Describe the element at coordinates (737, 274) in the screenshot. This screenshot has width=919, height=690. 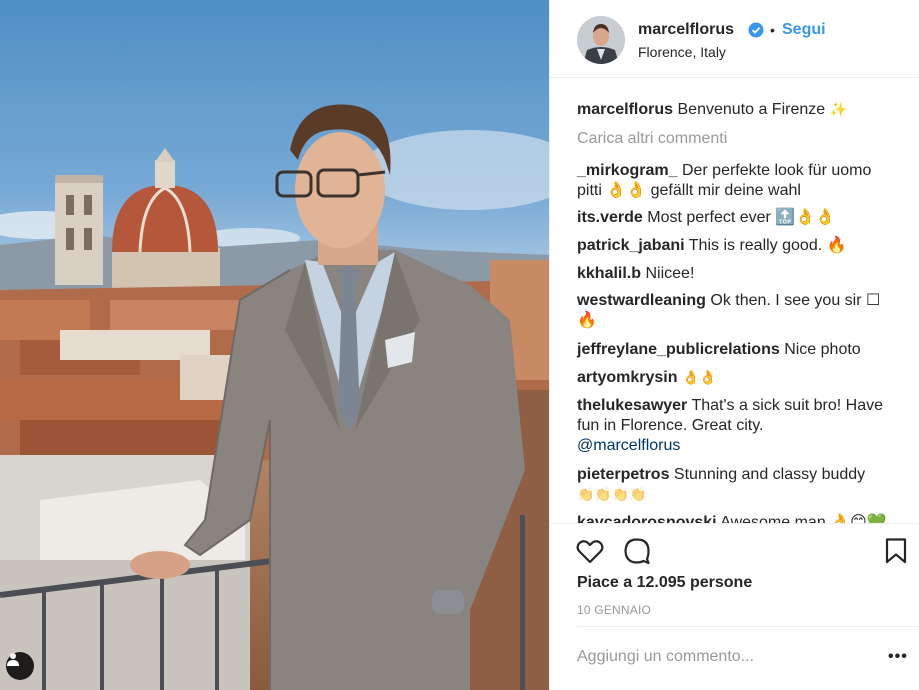
I see `comment-item: kkhalil.b Niicee!` at that location.